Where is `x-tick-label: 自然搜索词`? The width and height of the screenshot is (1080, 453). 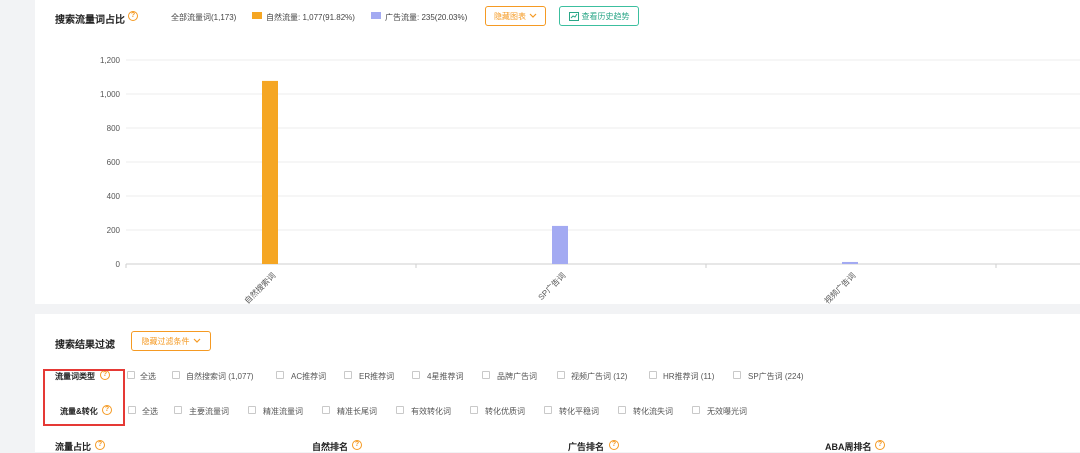
x-tick-label: 自然搜索词 is located at coordinates (259, 287).